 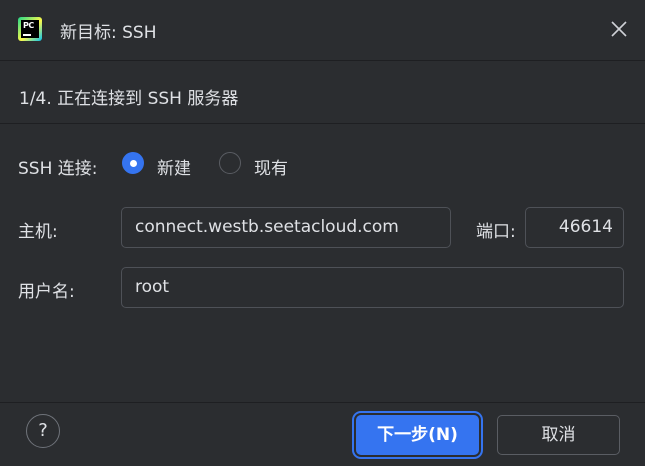 I want to click on radio-existing-label: 现有, so click(x=271, y=166).